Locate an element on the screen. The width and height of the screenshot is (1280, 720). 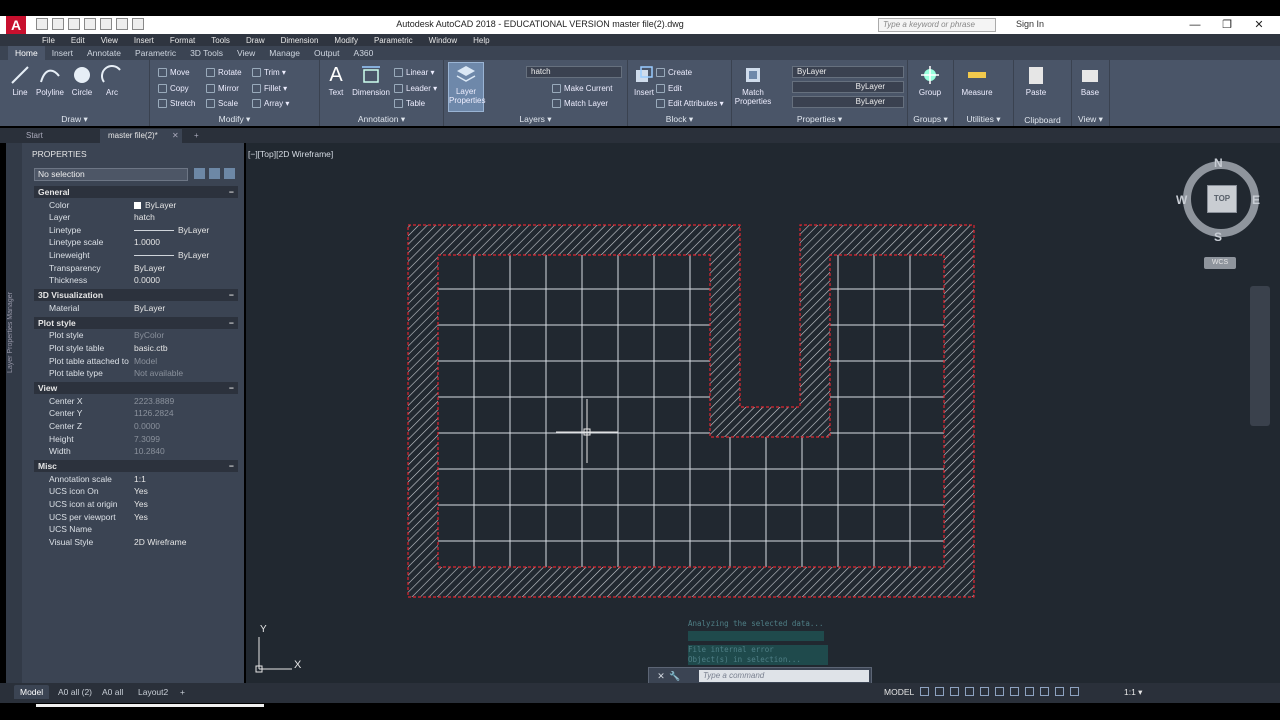
property-value: ByColor is located at coordinates (149, 335).